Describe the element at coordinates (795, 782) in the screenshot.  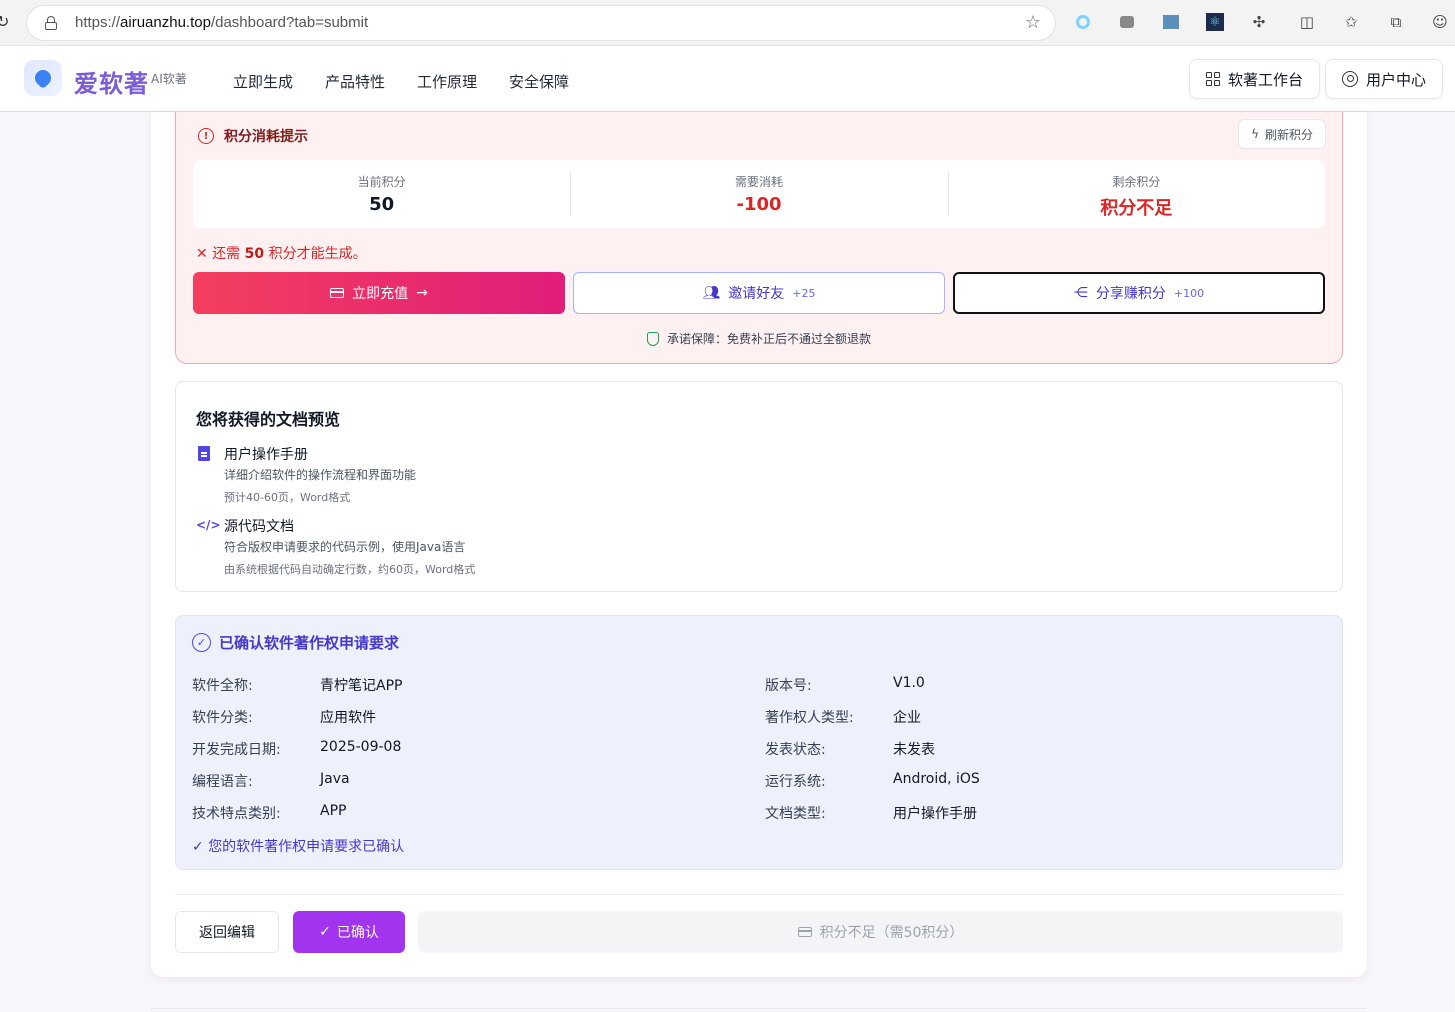
I see `field-label: 运行系统:` at that location.